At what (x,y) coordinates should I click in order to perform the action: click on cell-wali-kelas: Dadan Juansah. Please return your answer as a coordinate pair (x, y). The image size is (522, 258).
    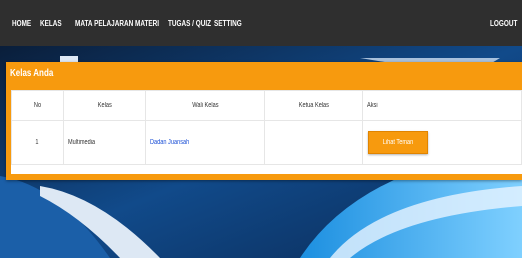
    Looking at the image, I should click on (205, 142).